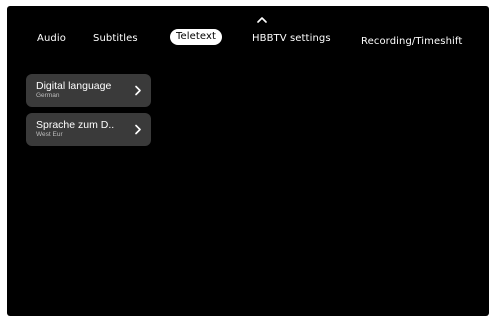 The width and height of the screenshot is (496, 321). What do you see at coordinates (196, 37) in the screenshot?
I see `tab-teletext: Teletext` at bounding box center [196, 37].